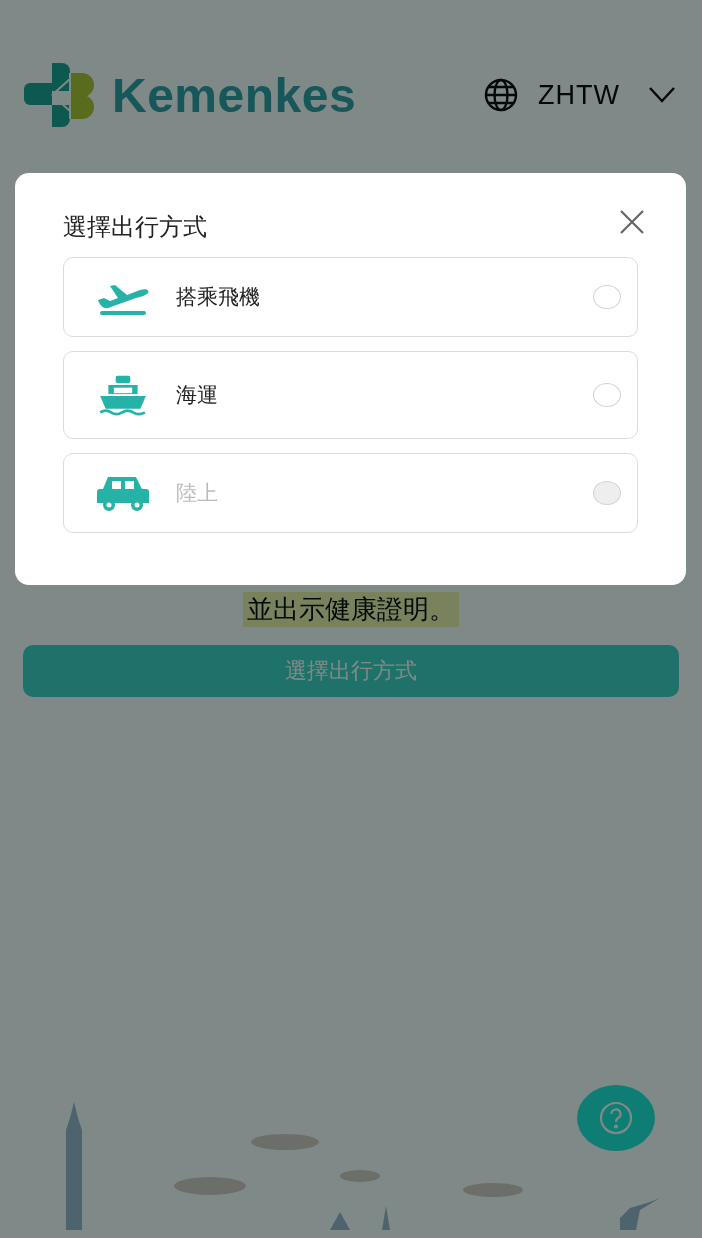 The width and height of the screenshot is (702, 1238). What do you see at coordinates (350, 395) in the screenshot?
I see `travel-option: 海運` at bounding box center [350, 395].